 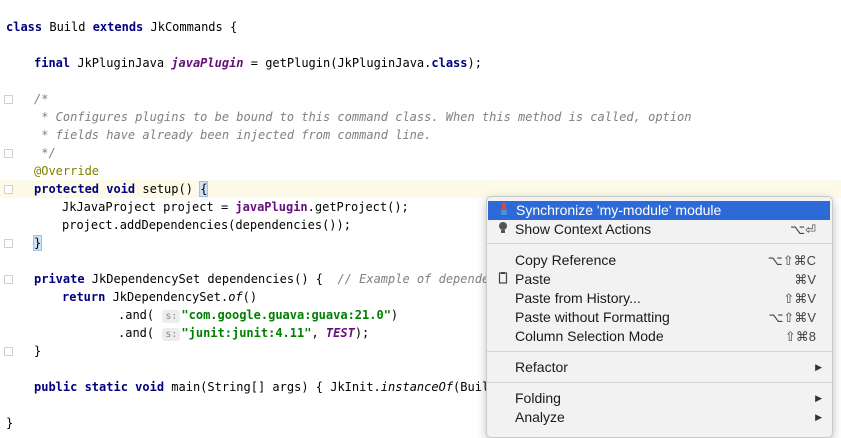 What do you see at coordinates (503, 231) in the screenshot?
I see `lightbulb-icon` at bounding box center [503, 231].